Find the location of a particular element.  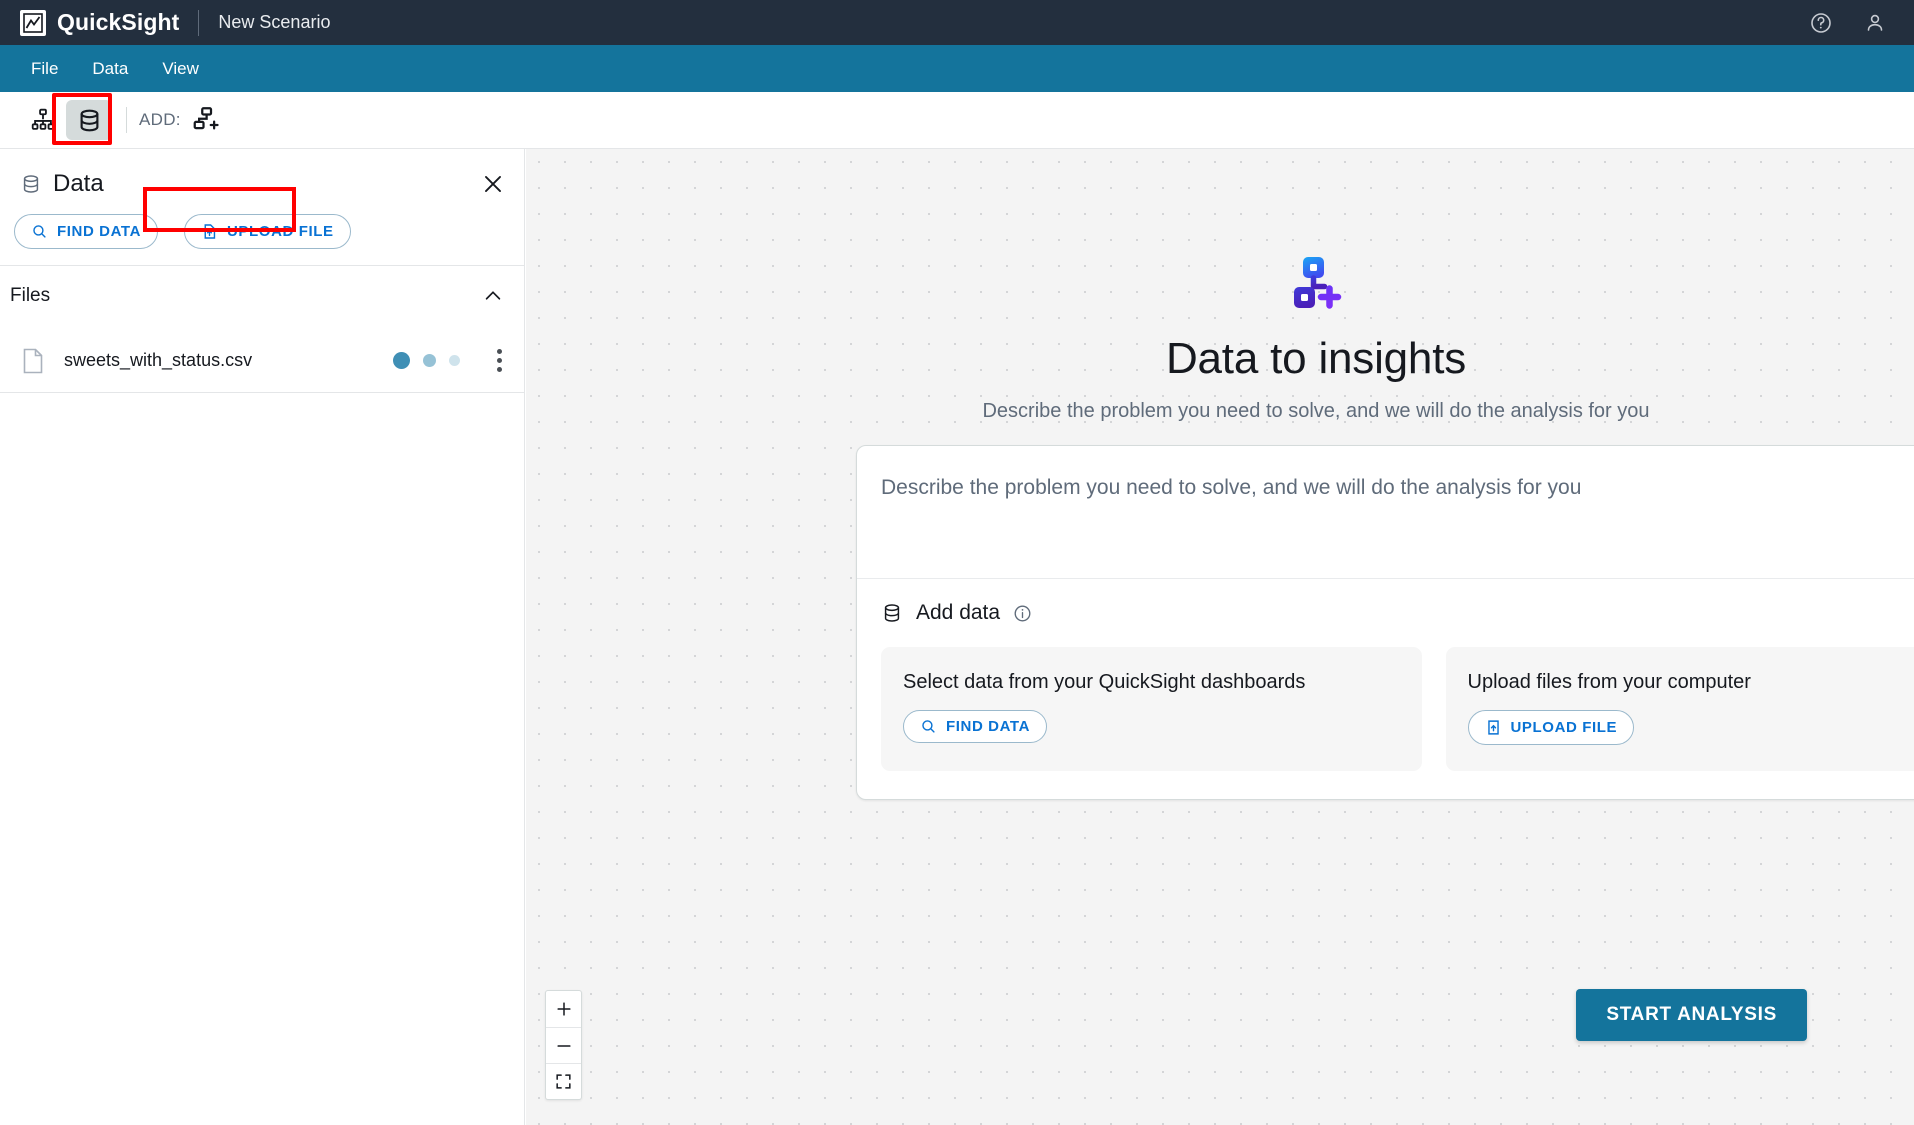

start-analysis-button: START ANALYSIS is located at coordinates (1691, 1015).